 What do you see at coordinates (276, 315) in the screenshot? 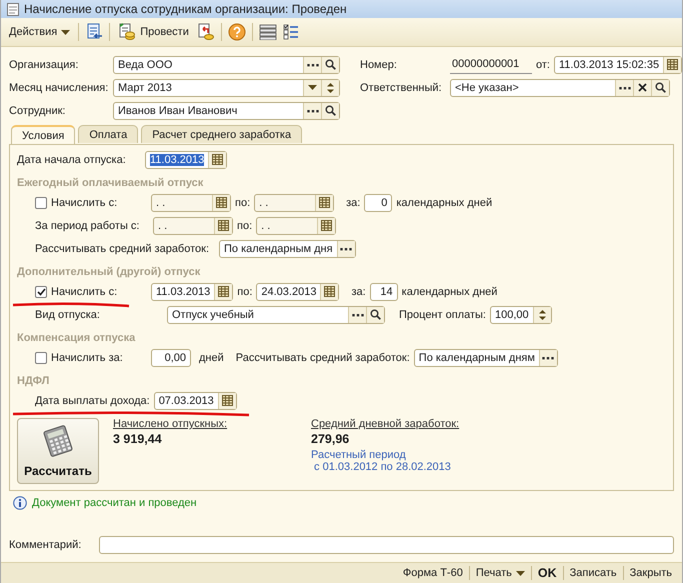
I see `leave-type-field: Отпуск учебный` at bounding box center [276, 315].